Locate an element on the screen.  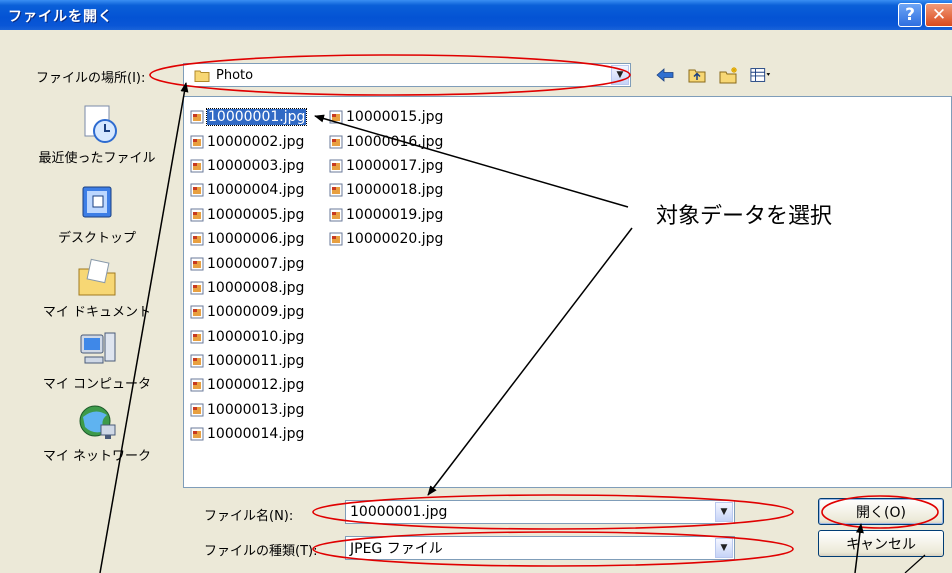
file-item: 10000004.jpg is located at coordinates (248, 190).